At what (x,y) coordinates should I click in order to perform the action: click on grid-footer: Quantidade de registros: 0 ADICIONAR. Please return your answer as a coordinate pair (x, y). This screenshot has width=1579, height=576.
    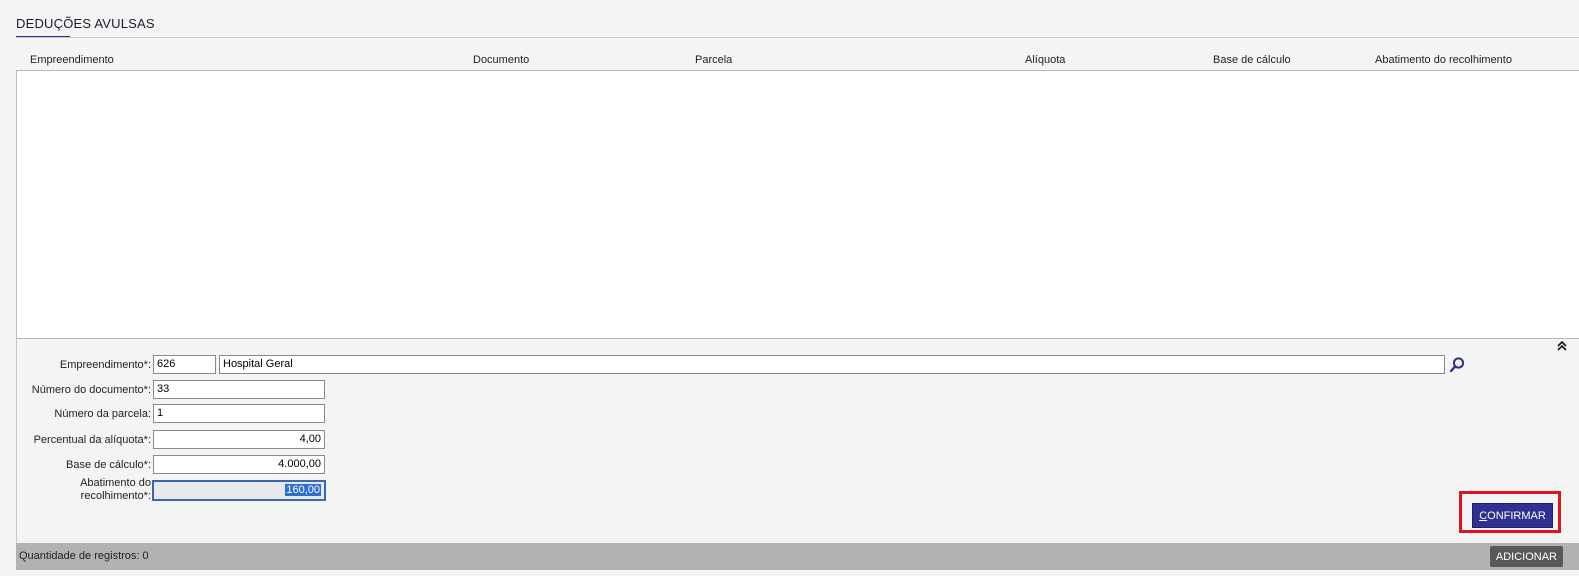
    Looking at the image, I should click on (797, 556).